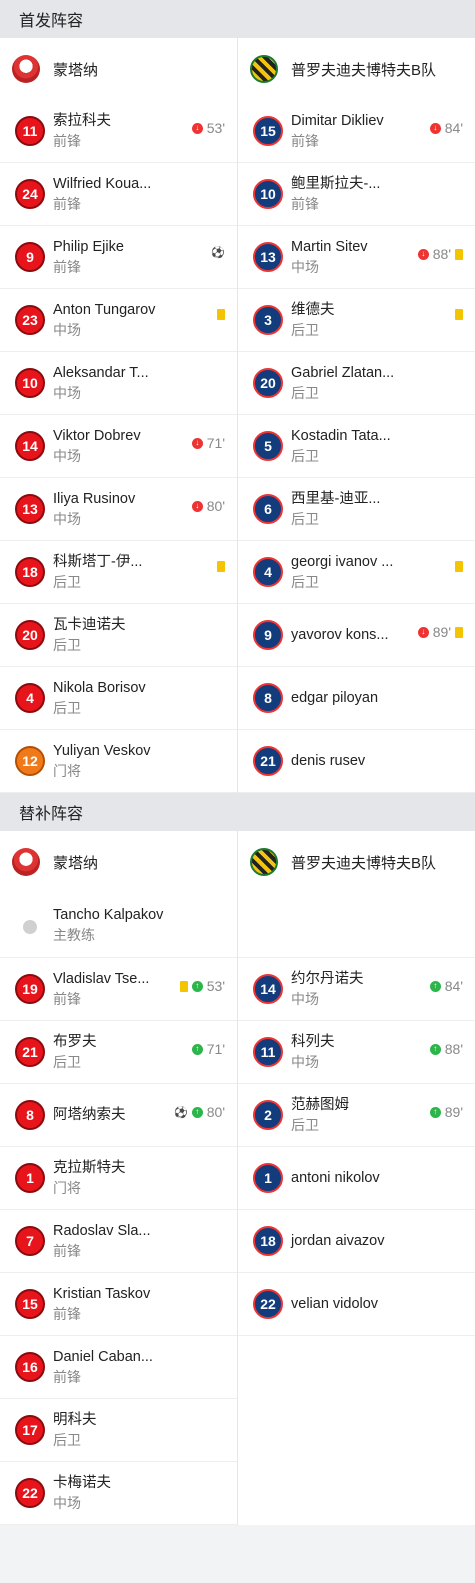  Describe the element at coordinates (30, 1052) in the screenshot. I see `jersey-number: 21` at that location.